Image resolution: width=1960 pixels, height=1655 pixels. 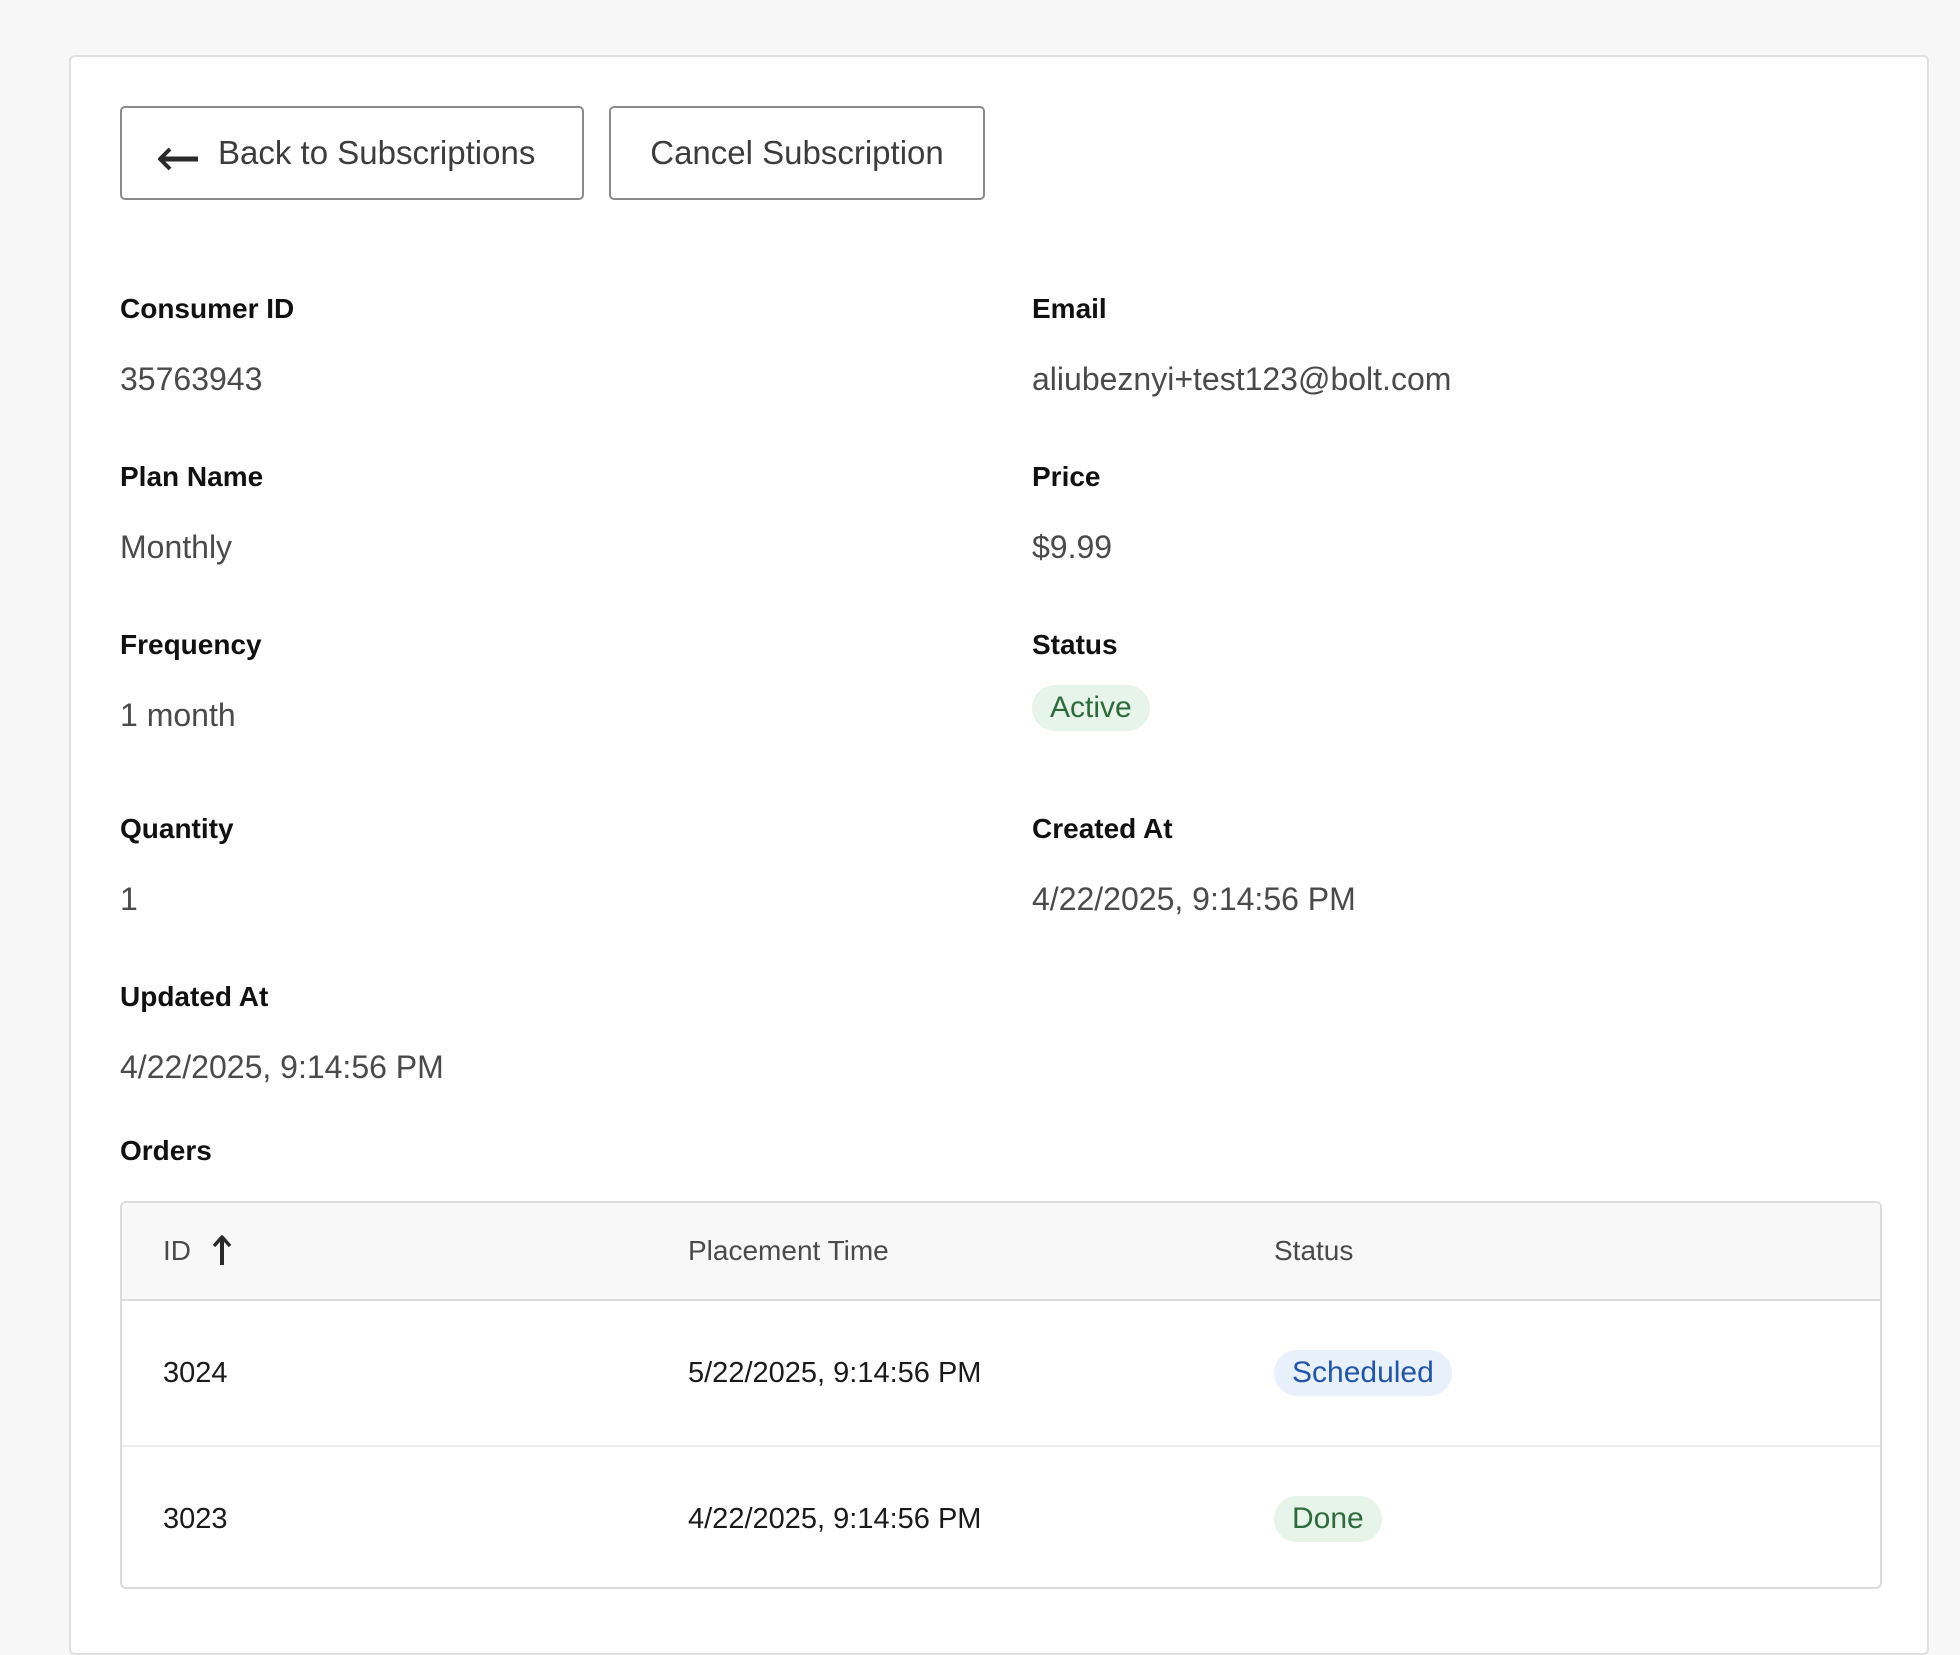 I want to click on field-created-at: Created At 4/22/2025, 9:14:56 PM, so click(x=1194, y=865).